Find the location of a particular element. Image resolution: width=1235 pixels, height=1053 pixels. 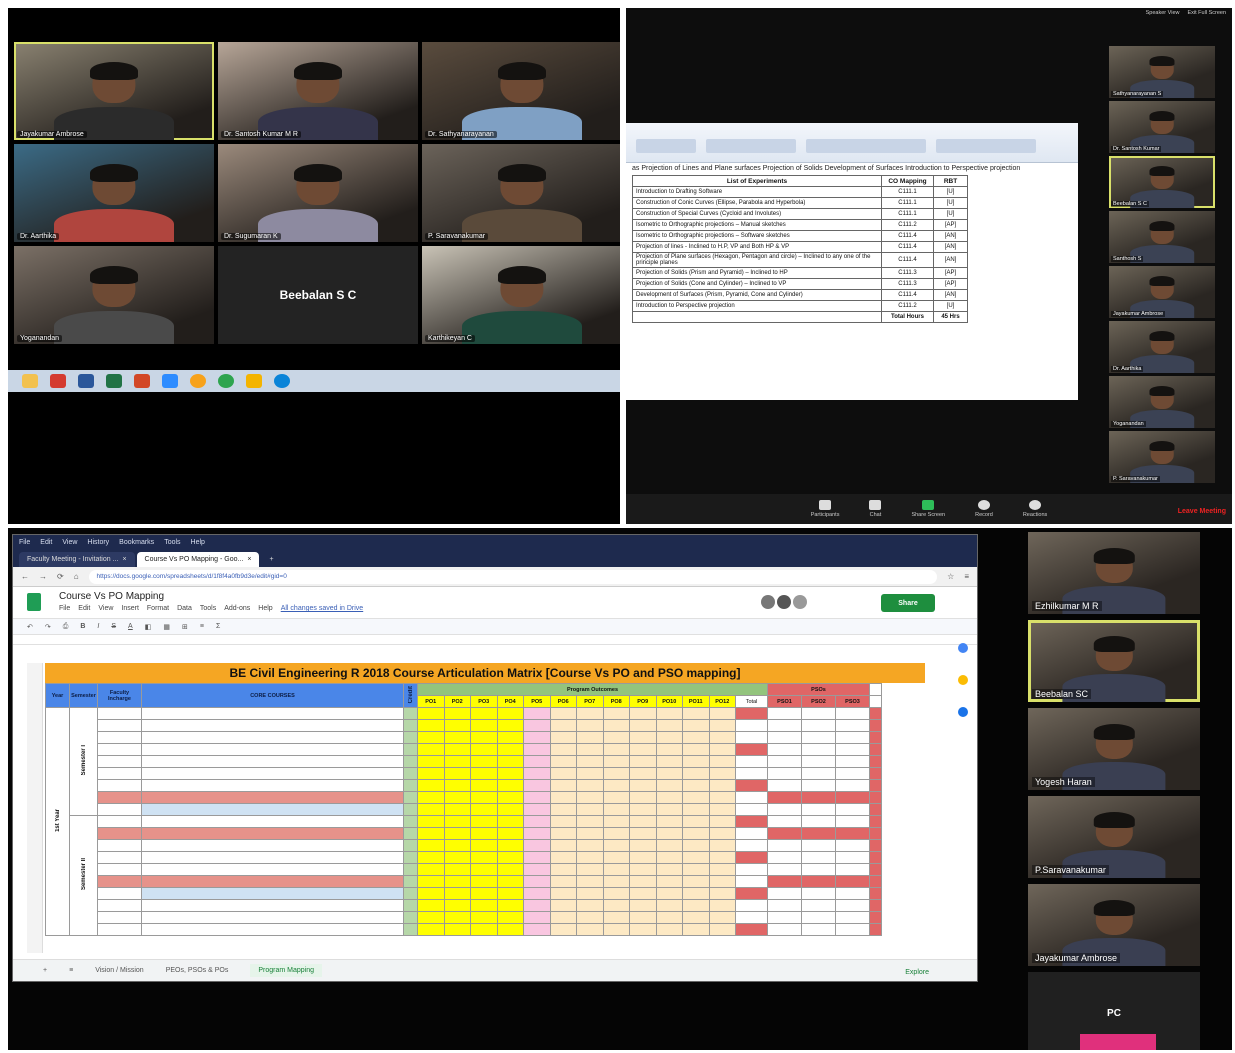

participant-tile: Yogesh Haran is located at coordinates (1114, 749).